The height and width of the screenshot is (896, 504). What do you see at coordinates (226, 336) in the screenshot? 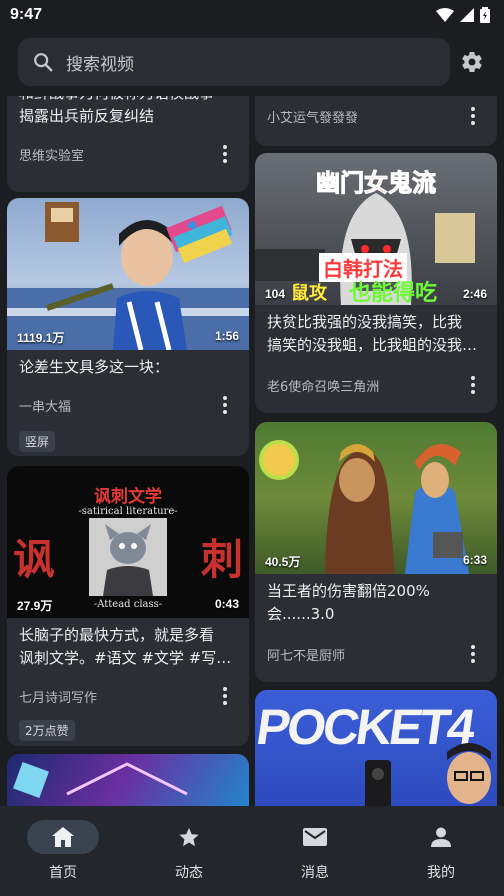
I see `video-duration: 1:56` at bounding box center [226, 336].